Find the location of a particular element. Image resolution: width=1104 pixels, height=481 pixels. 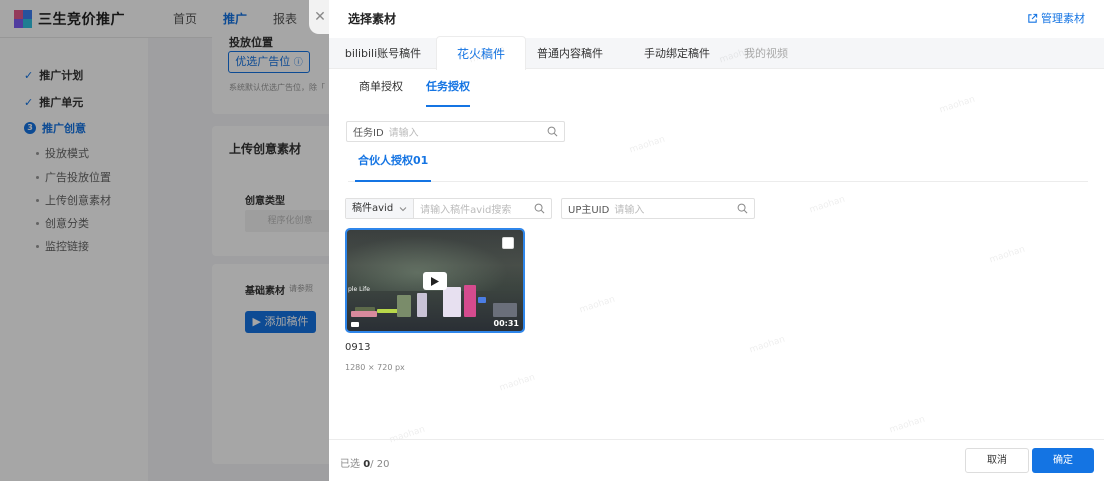

material-resolution: 1280 × 720 px is located at coordinates (375, 367).